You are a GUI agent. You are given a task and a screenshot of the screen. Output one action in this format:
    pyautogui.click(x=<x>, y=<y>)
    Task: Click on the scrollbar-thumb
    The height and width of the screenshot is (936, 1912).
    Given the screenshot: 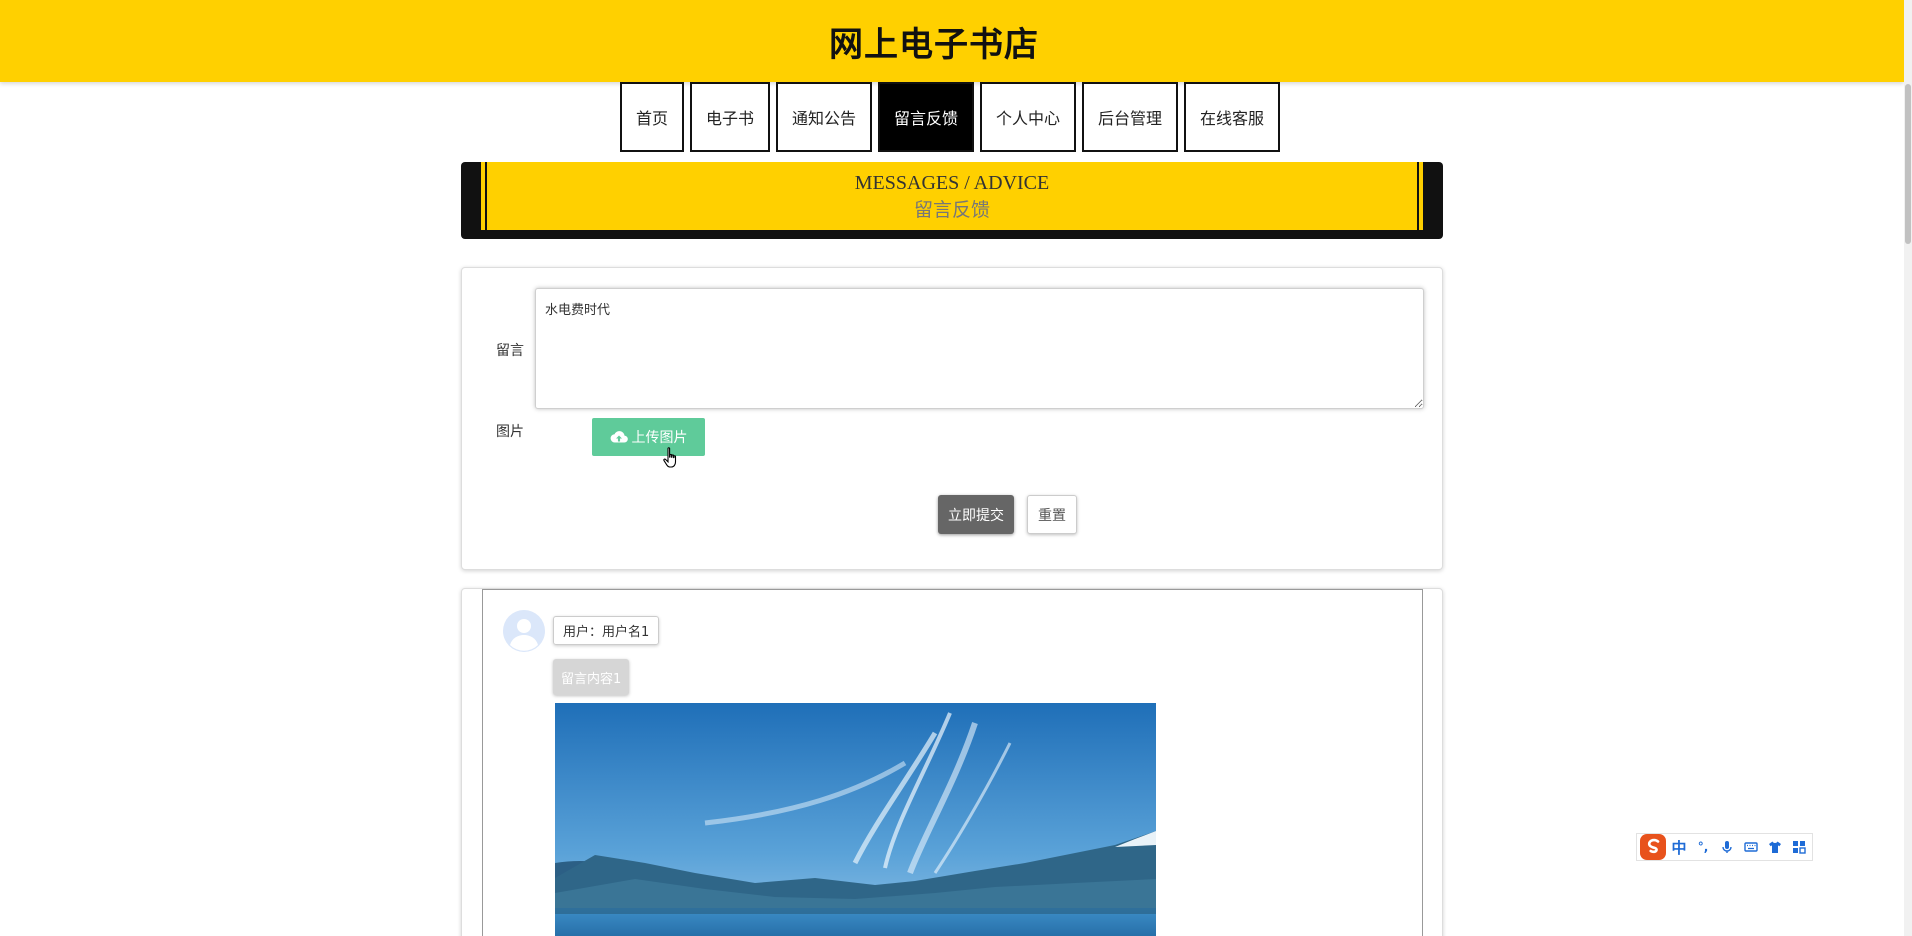 What is the action you would take?
    pyautogui.click(x=1908, y=164)
    